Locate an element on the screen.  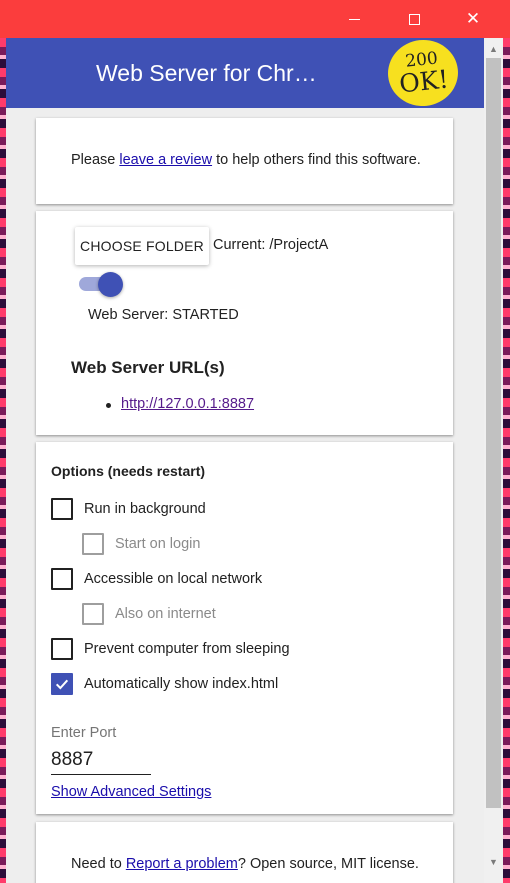
review-suffix: to help others find this software. is located at coordinates (316, 160).